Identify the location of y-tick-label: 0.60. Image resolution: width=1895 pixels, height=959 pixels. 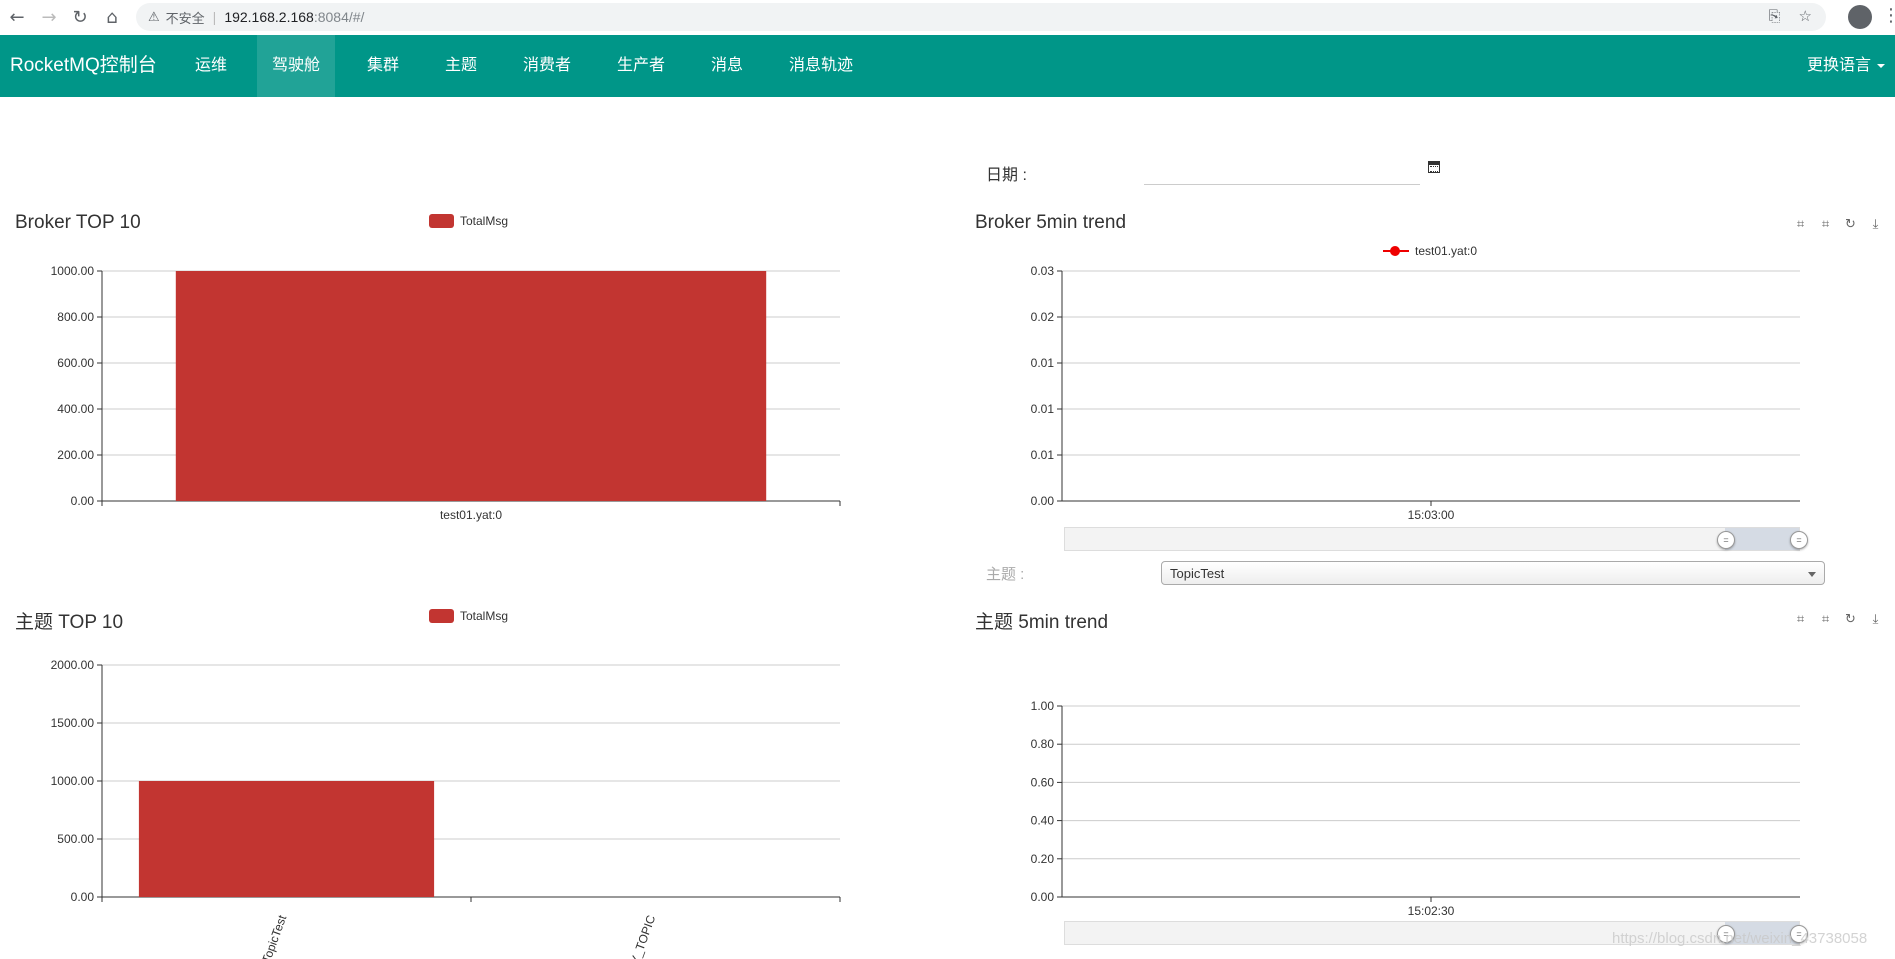
(1043, 782).